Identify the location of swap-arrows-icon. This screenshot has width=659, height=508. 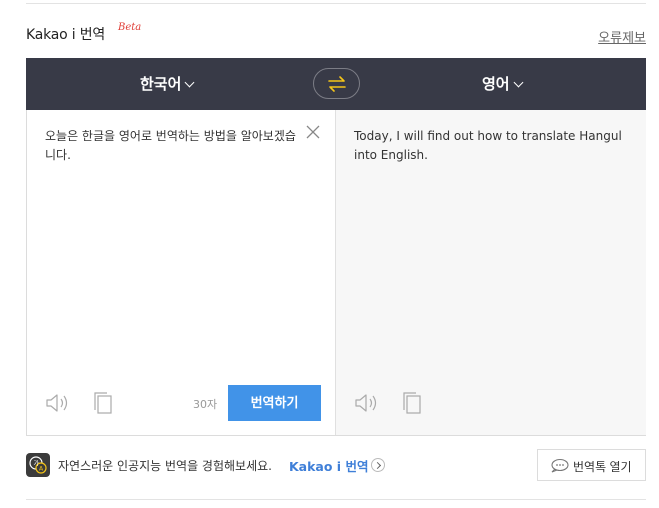
(337, 84).